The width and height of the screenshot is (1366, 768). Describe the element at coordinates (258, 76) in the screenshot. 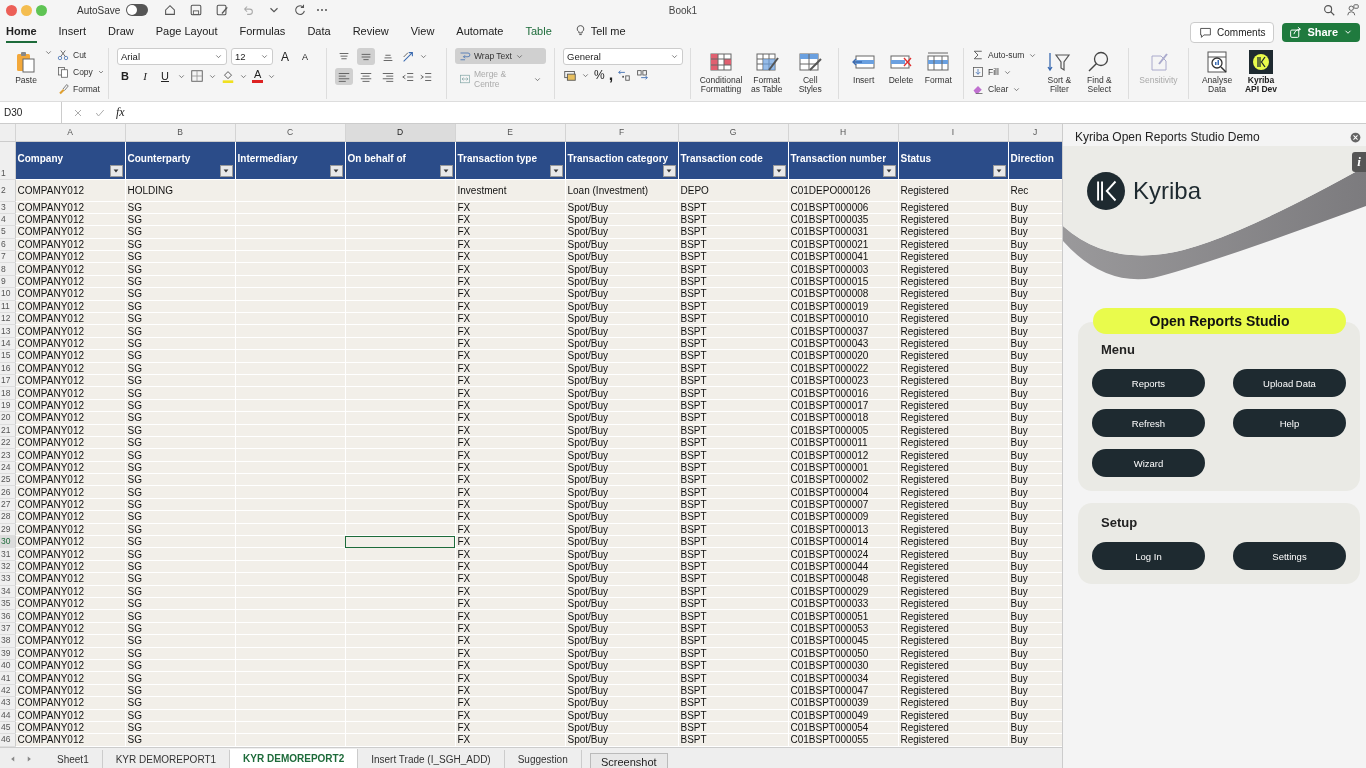

I see `font-color-button: A` at that location.